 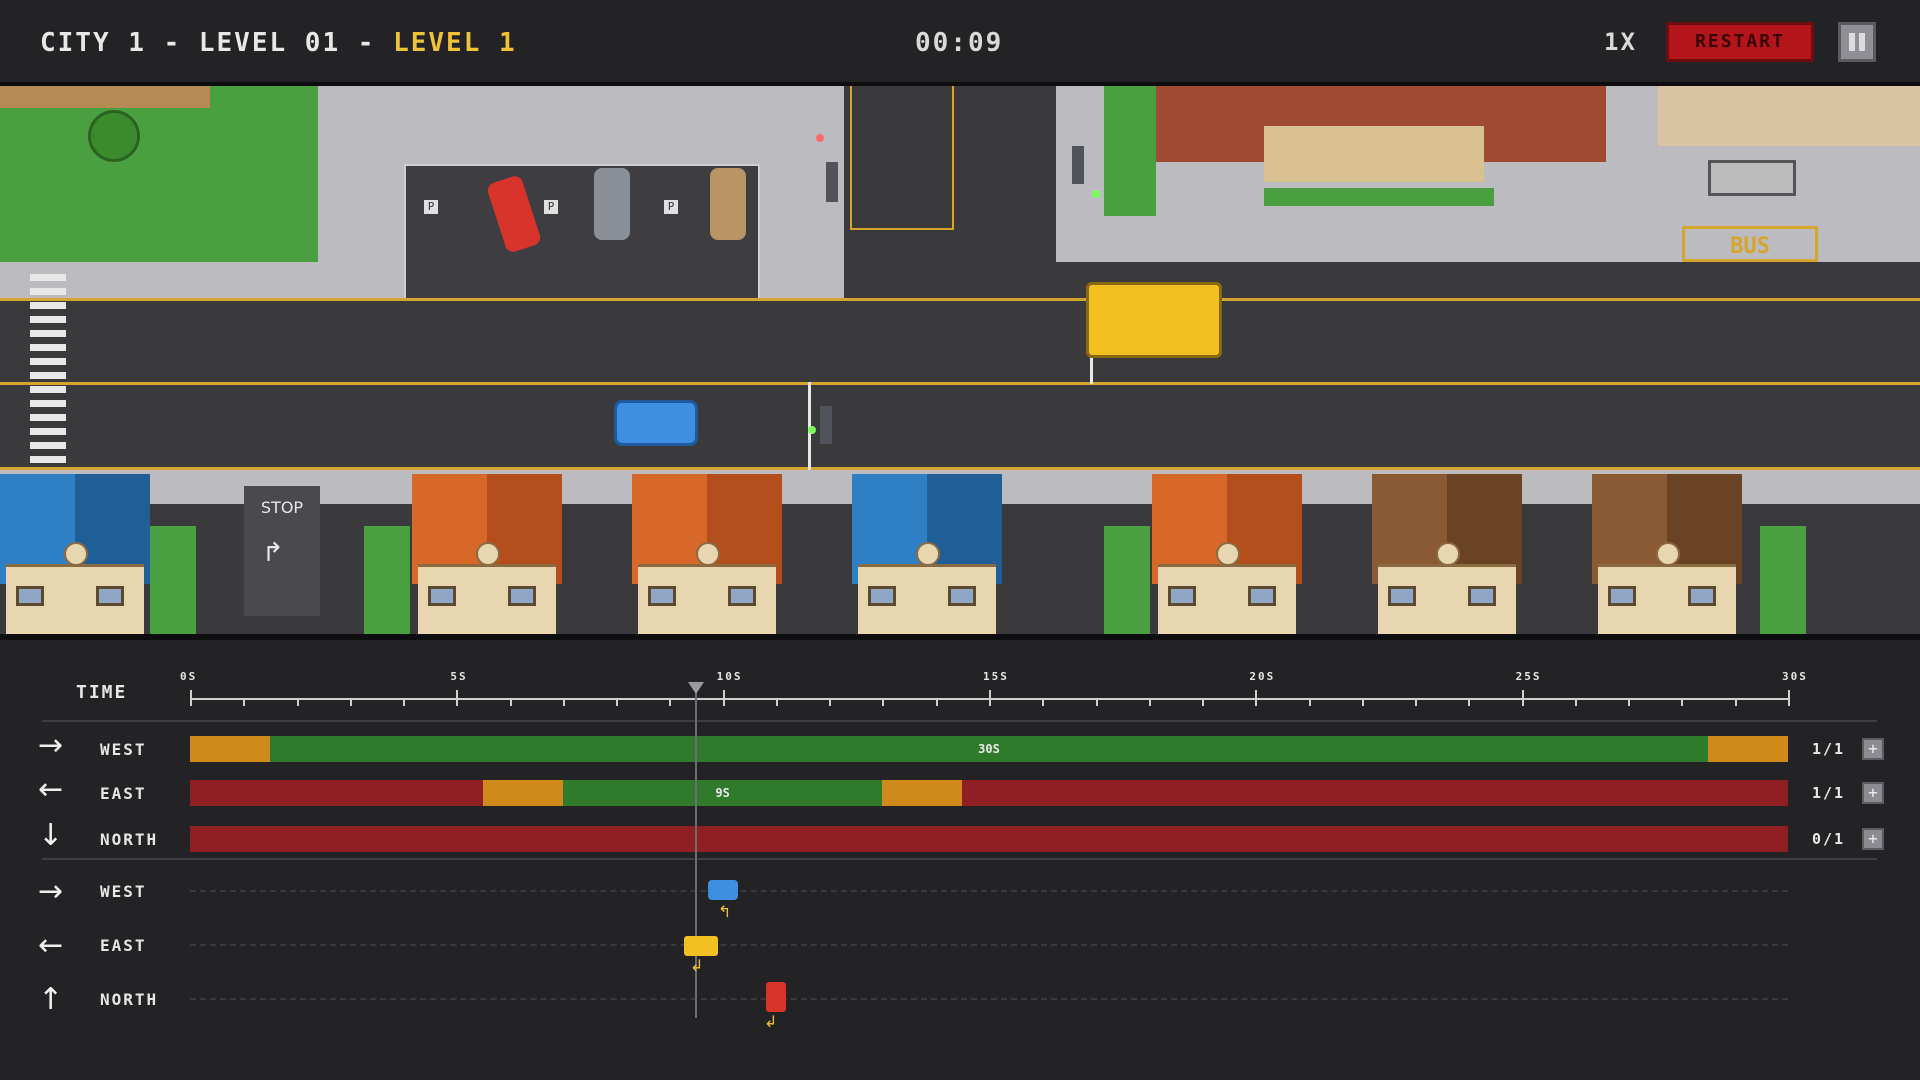 What do you see at coordinates (51, 835) in the screenshot?
I see `direction-arrow-icon: ↓` at bounding box center [51, 835].